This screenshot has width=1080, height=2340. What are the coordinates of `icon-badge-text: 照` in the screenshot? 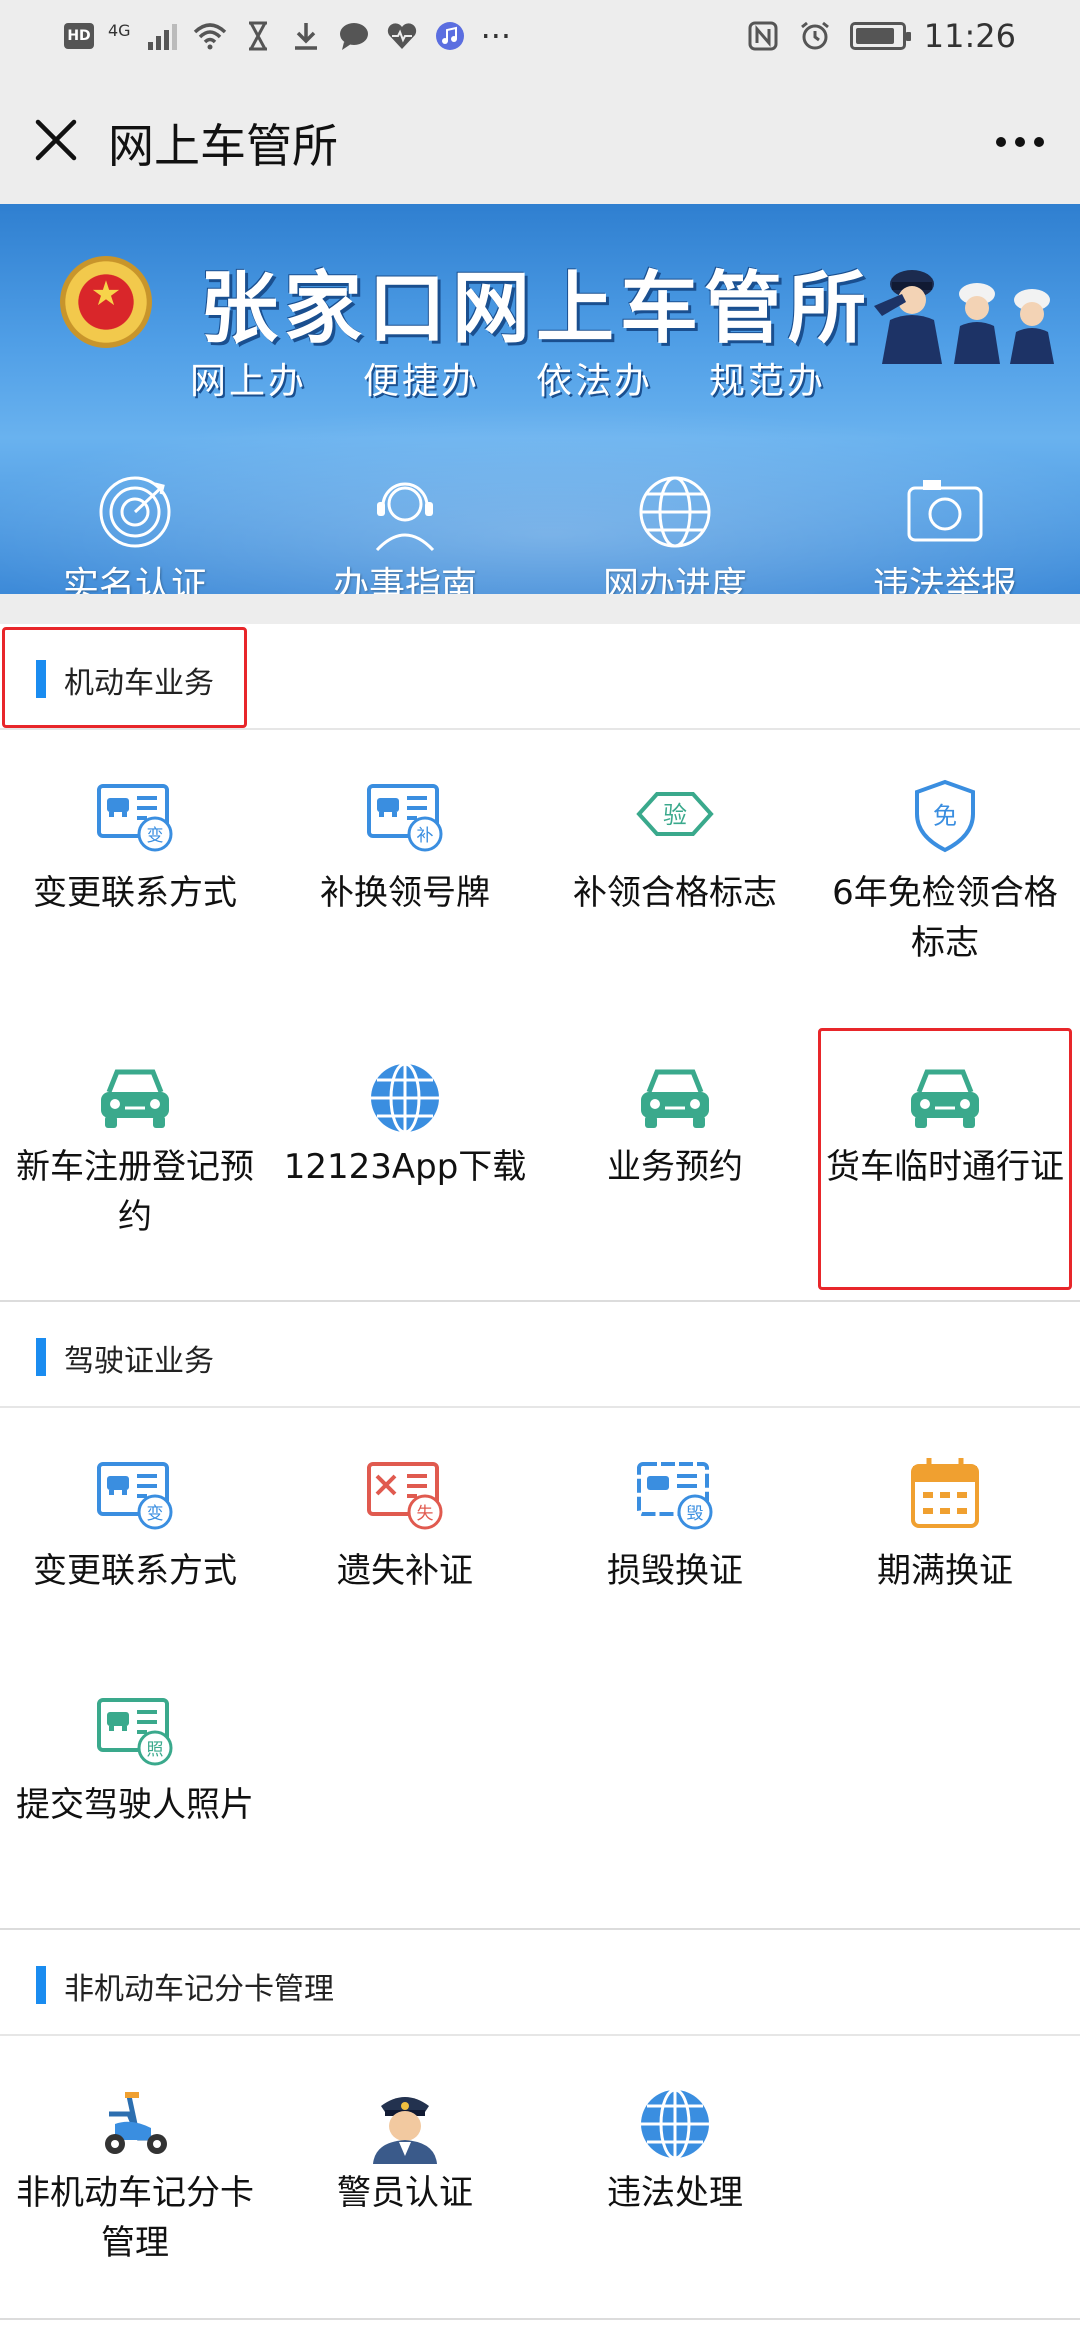 It's located at (155, 1750).